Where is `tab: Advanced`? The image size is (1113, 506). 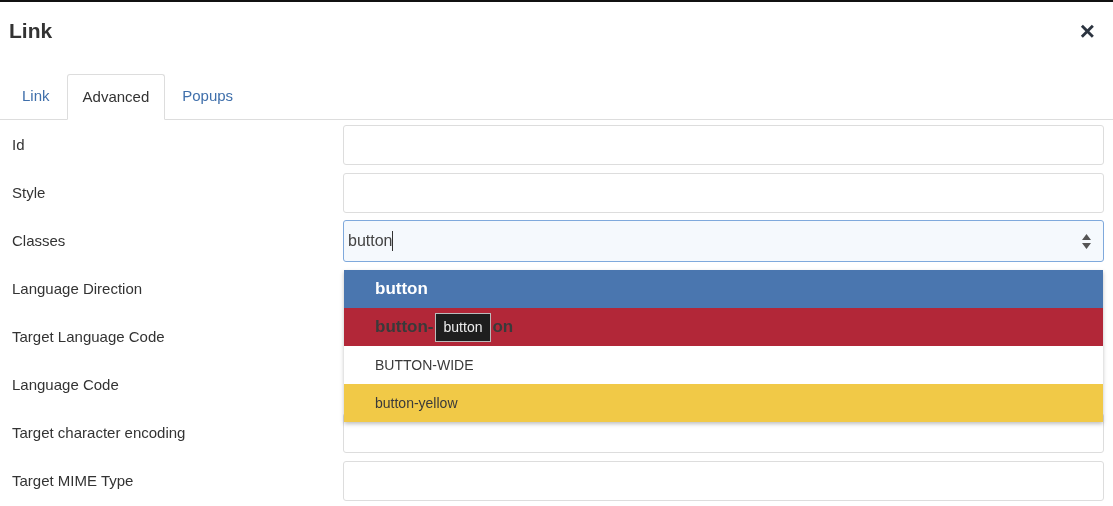 tab: Advanced is located at coordinates (116, 97).